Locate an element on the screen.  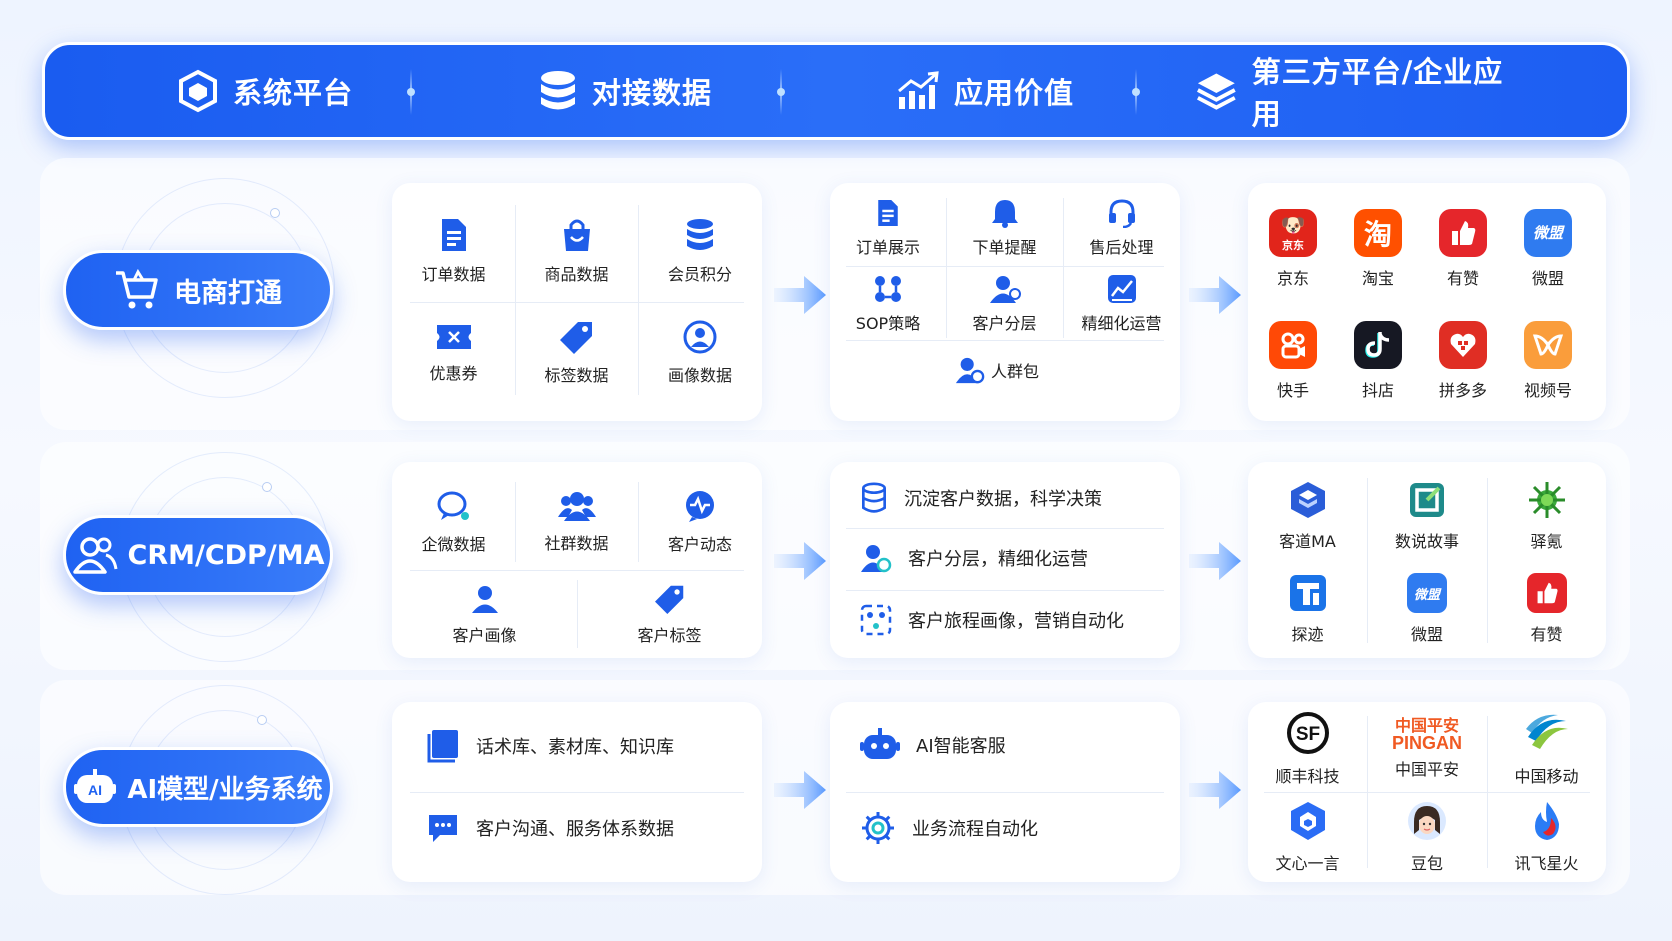
app-yike: 驿氪 is located at coordinates (1546, 516).